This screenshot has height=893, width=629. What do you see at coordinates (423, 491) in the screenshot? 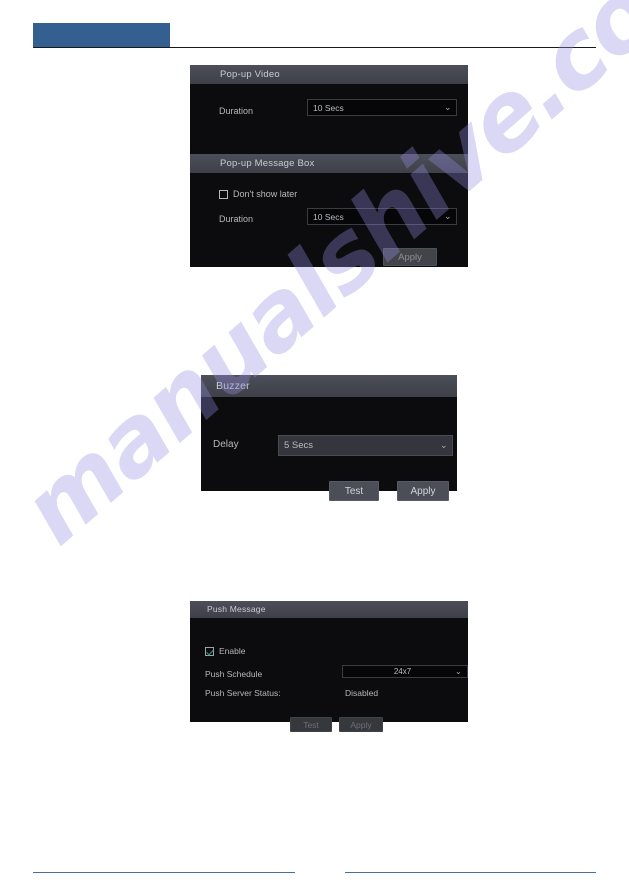
I see `buzzer-apply-button: Apply` at bounding box center [423, 491].